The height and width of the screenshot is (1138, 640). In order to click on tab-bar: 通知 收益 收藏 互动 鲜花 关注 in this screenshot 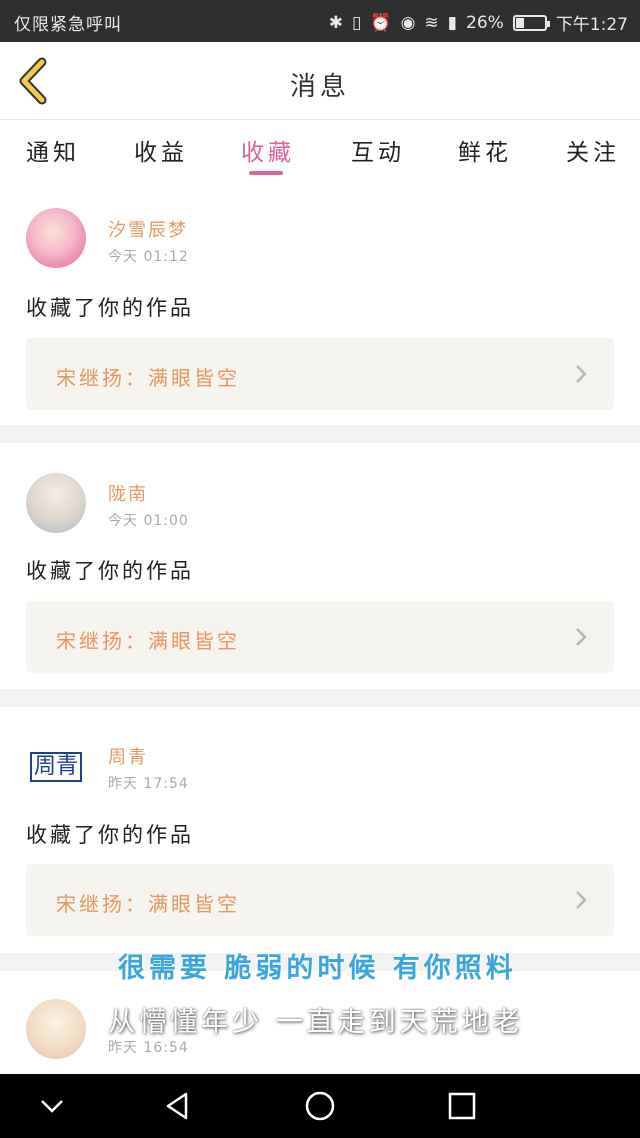, I will do `click(320, 151)`.